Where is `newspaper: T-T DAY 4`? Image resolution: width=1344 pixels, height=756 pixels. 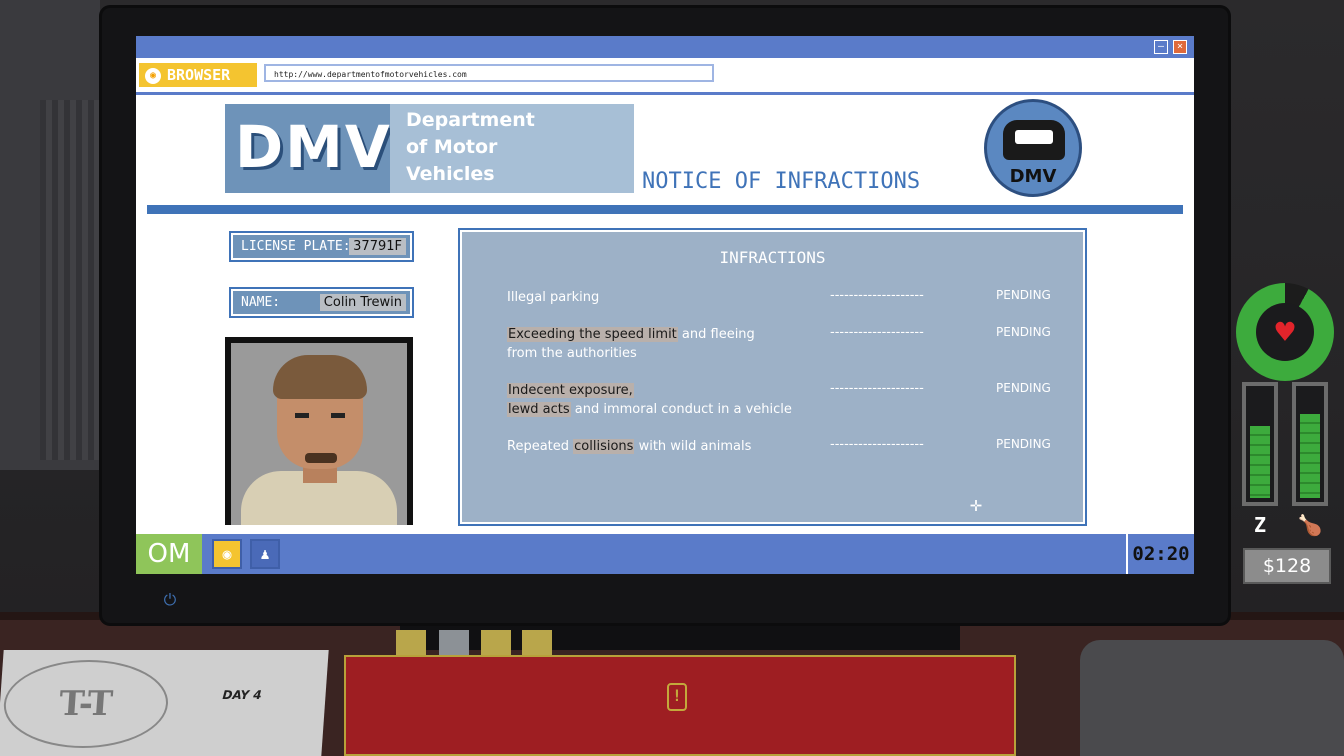 newspaper: T-T DAY 4 is located at coordinates (164, 703).